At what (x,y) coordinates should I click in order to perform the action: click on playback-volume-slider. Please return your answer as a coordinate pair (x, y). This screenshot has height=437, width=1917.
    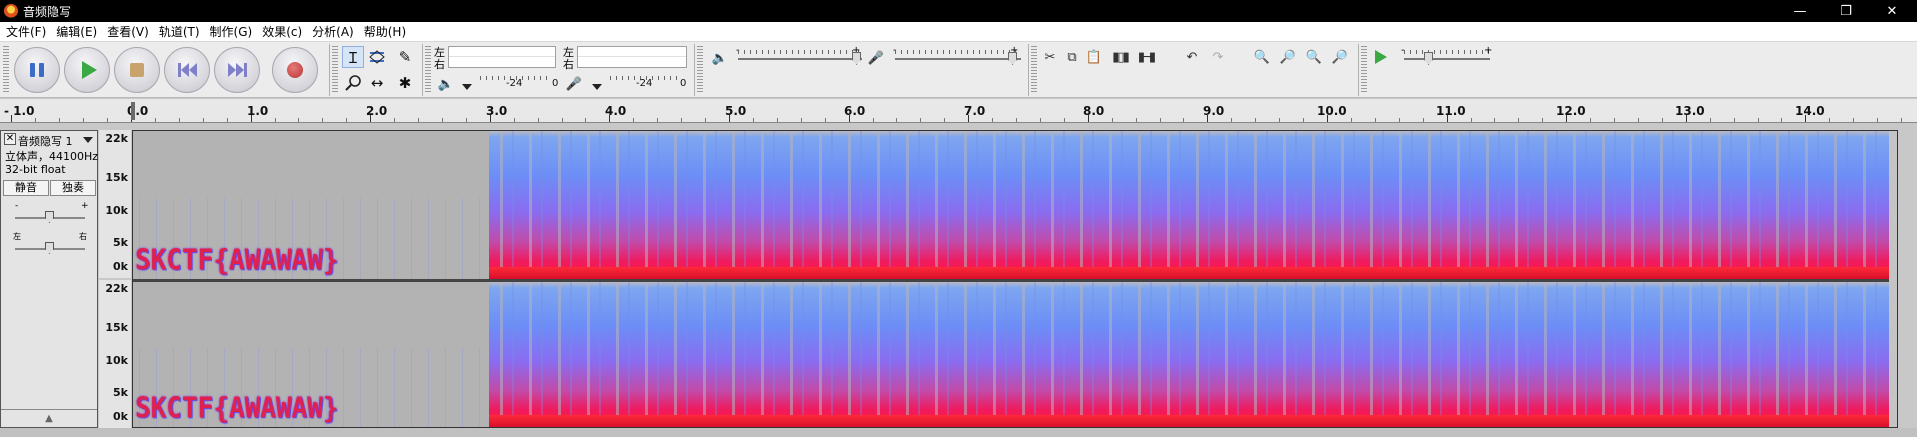
    Looking at the image, I should click on (800, 59).